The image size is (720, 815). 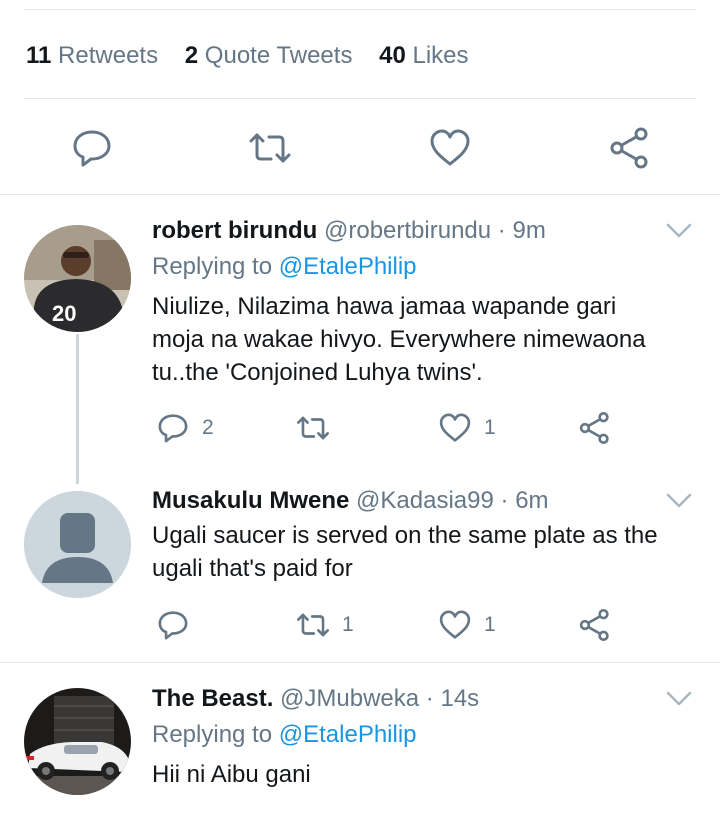 I want to click on like-button, so click(x=450, y=148).